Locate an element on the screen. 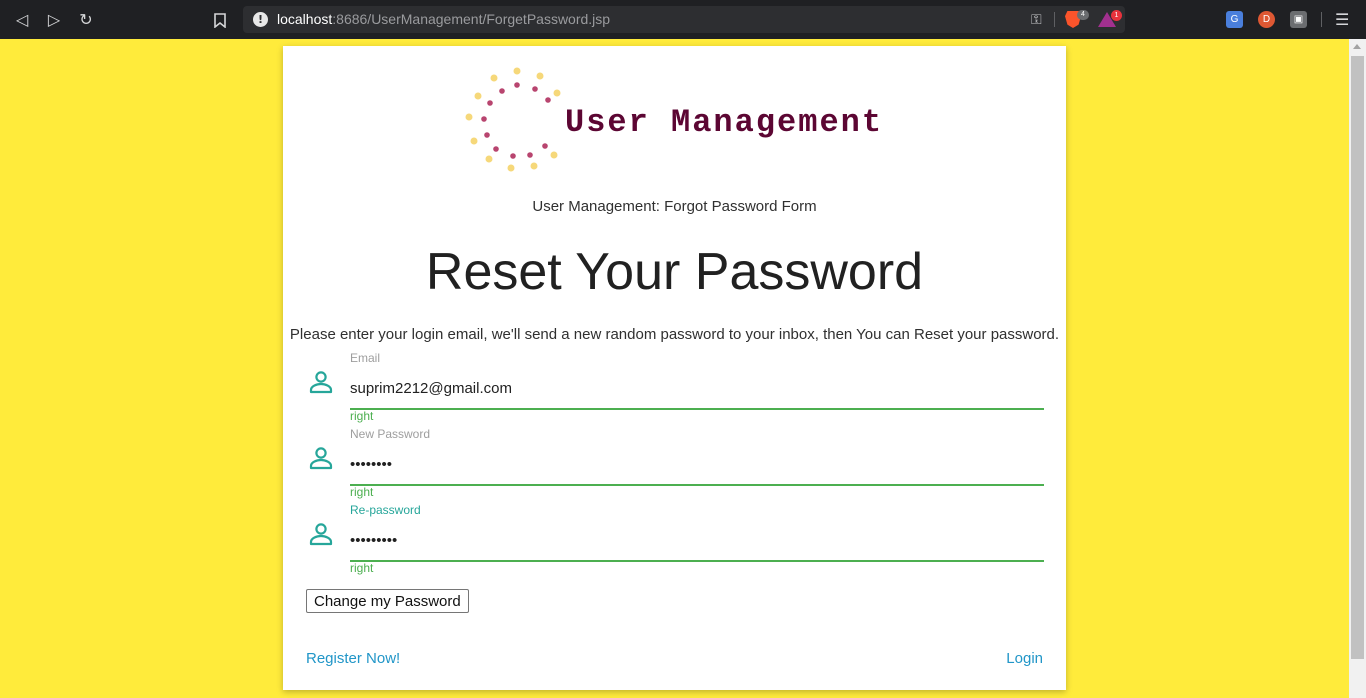 Image resolution: width=1366 pixels, height=698 pixels. email-input is located at coordinates (697, 389).